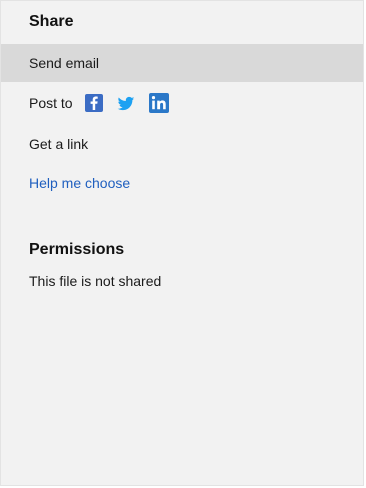  What do you see at coordinates (77, 249) in the screenshot?
I see `permissions-title: Permissions` at bounding box center [77, 249].